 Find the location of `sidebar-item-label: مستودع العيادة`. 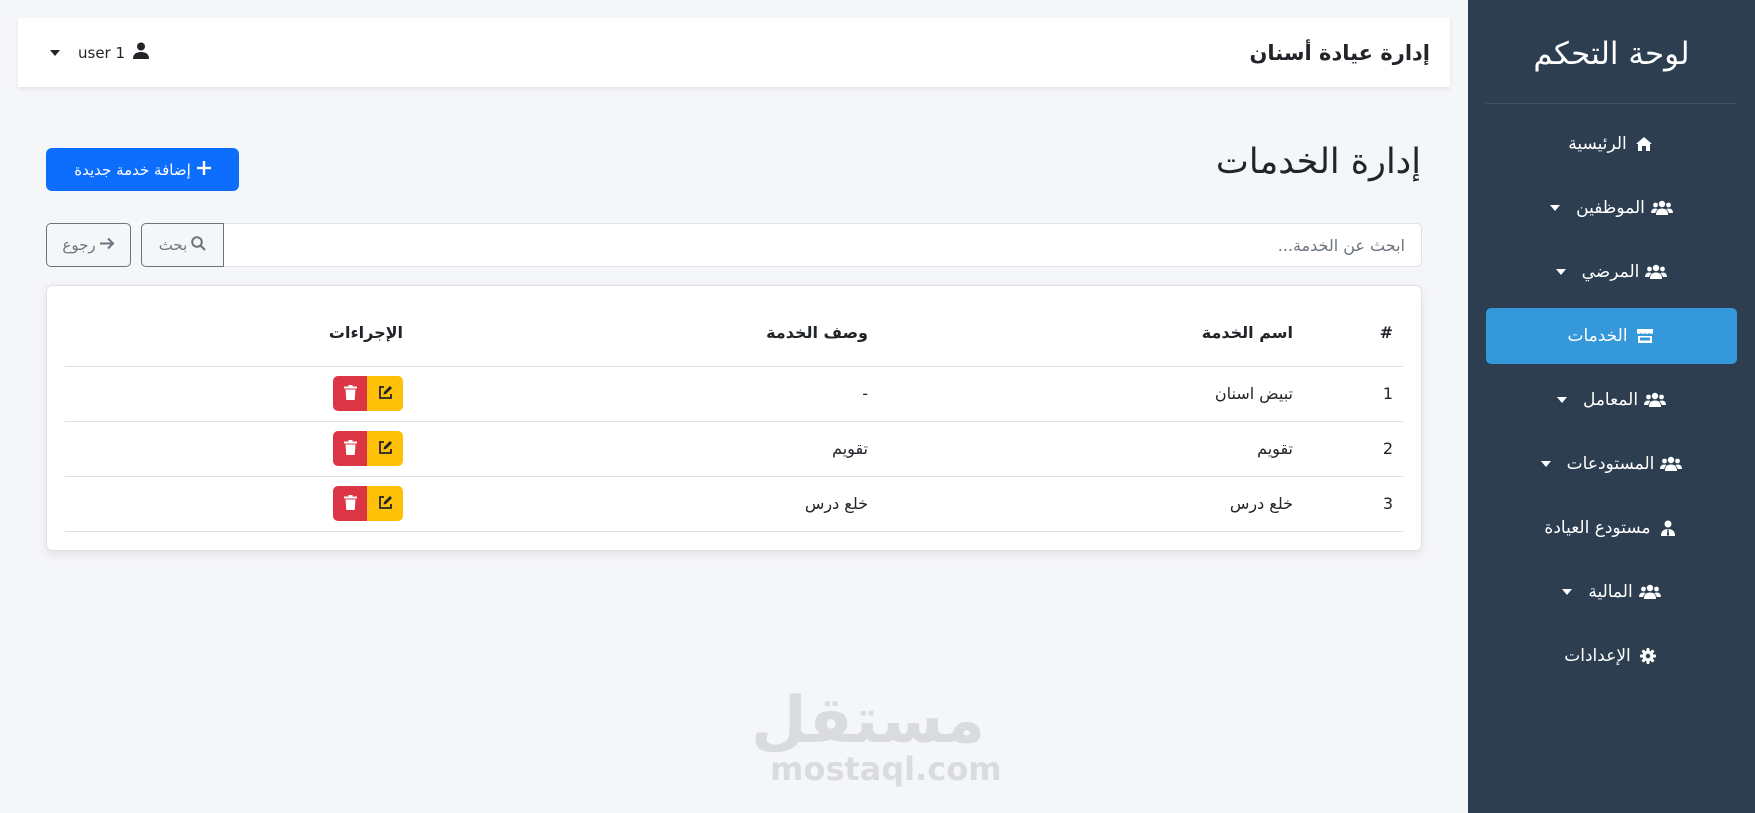

sidebar-item-label: مستودع العيادة is located at coordinates (1597, 528).